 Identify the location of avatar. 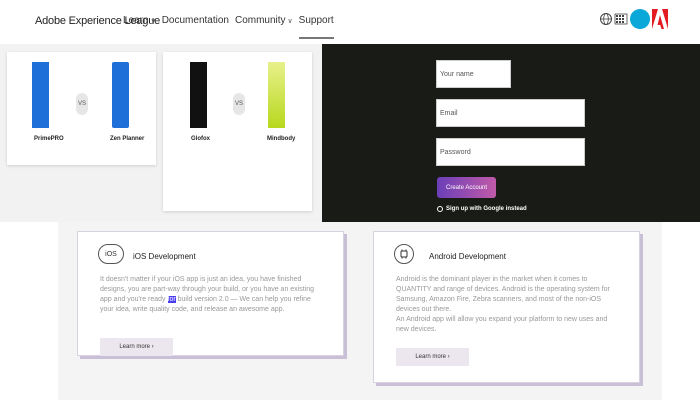
(640, 19).